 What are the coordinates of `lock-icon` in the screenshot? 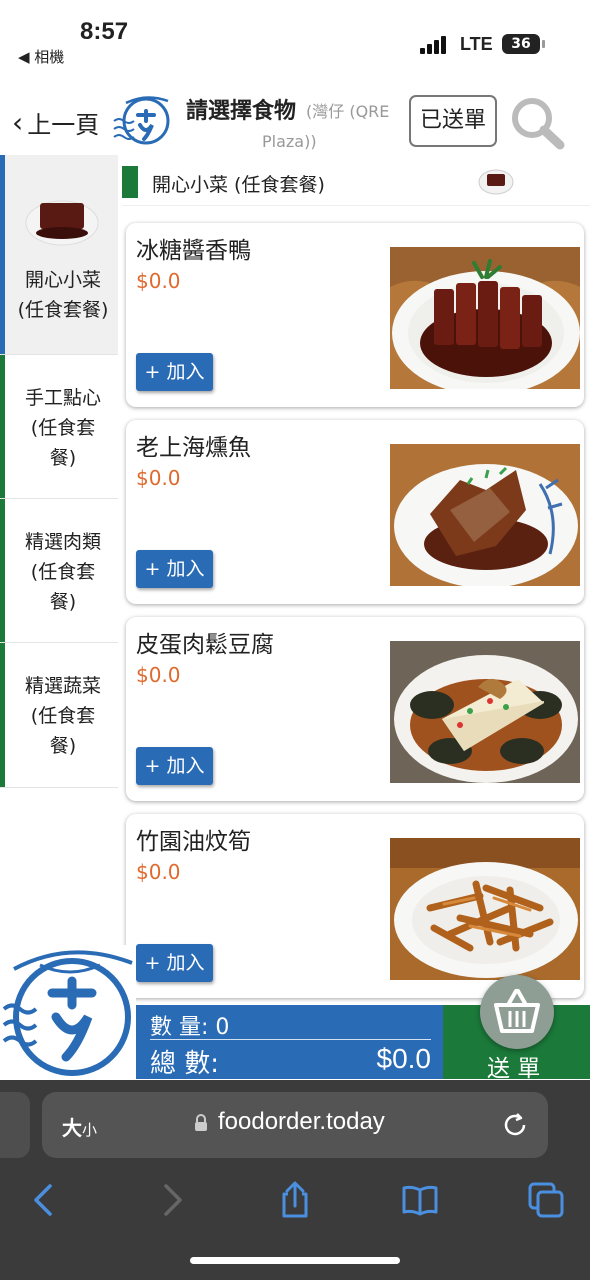 It's located at (201, 1122).